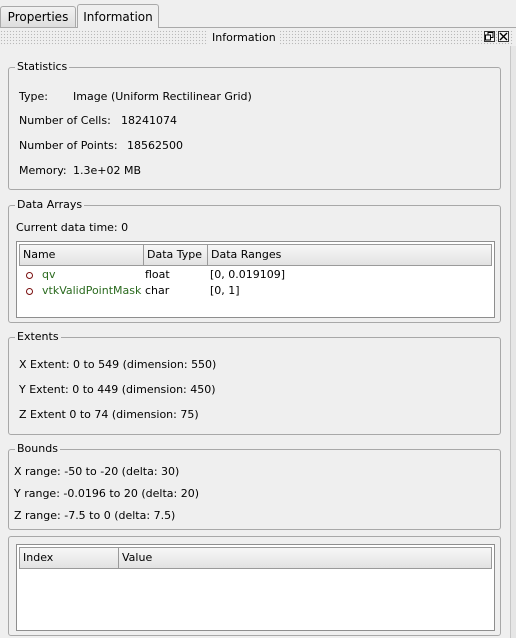  Describe the element at coordinates (42, 67) in the screenshot. I see `statistics-title: Statistics` at that location.